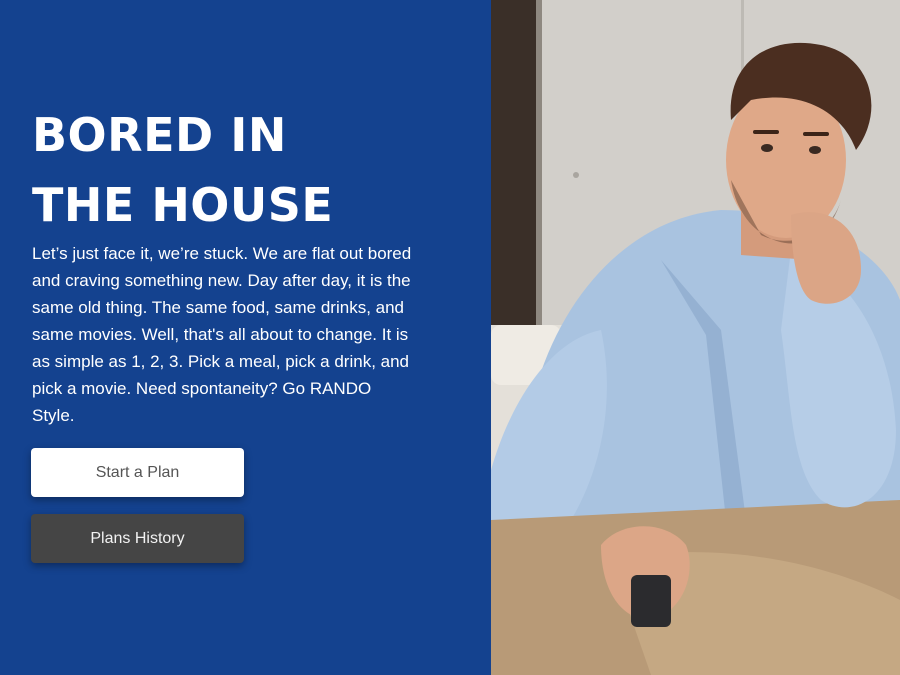 Image resolution: width=900 pixels, height=675 pixels. I want to click on start-plan-button: Start a Plan, so click(137, 472).